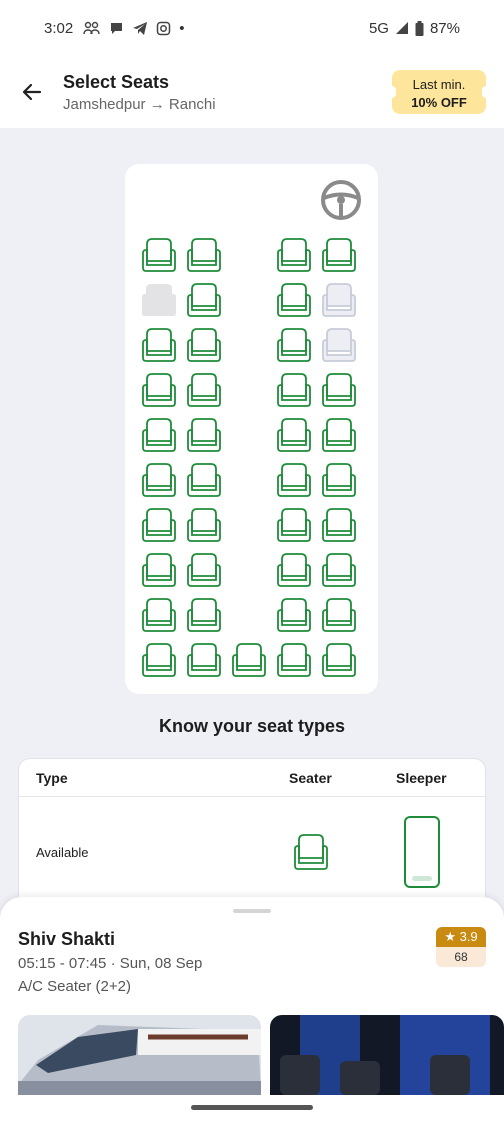 The height and width of the screenshot is (1122, 504). I want to click on bus-type: A/C Seater (2+2), so click(74, 986).